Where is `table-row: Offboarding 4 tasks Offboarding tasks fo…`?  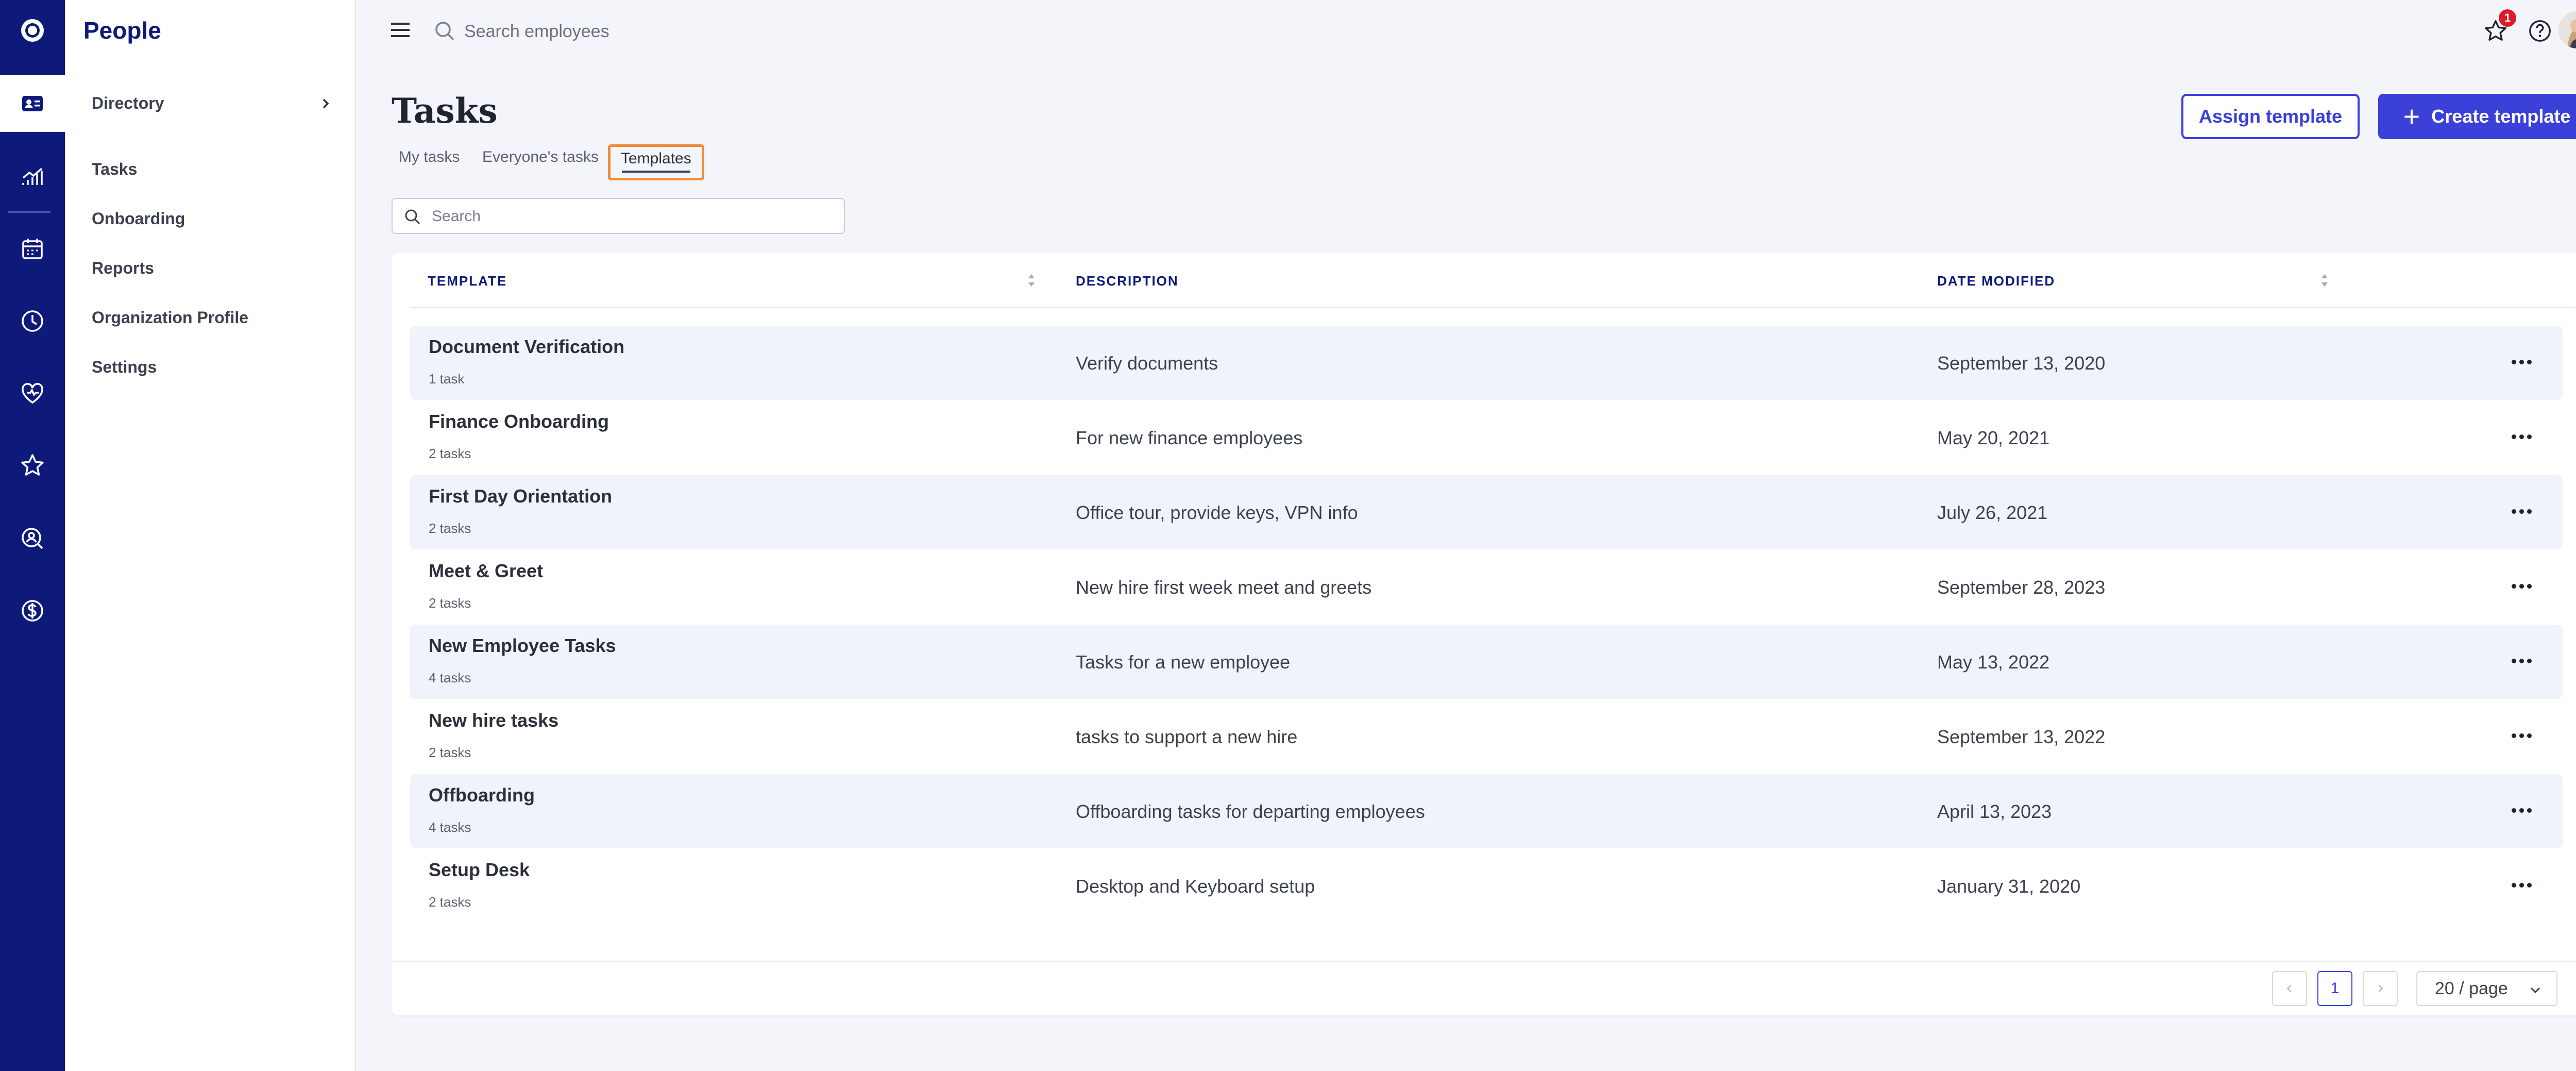
table-row: Offboarding 4 tasks Offboarding tasks fo… is located at coordinates (1486, 811).